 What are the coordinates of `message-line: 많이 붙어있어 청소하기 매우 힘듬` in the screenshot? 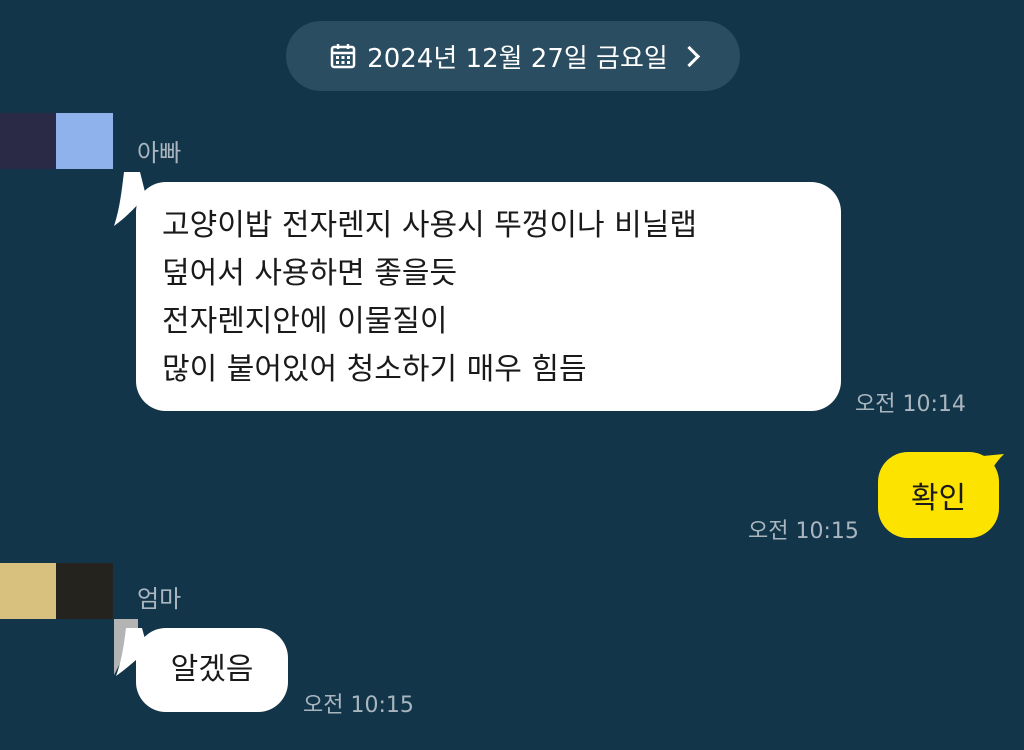 It's located at (374, 369).